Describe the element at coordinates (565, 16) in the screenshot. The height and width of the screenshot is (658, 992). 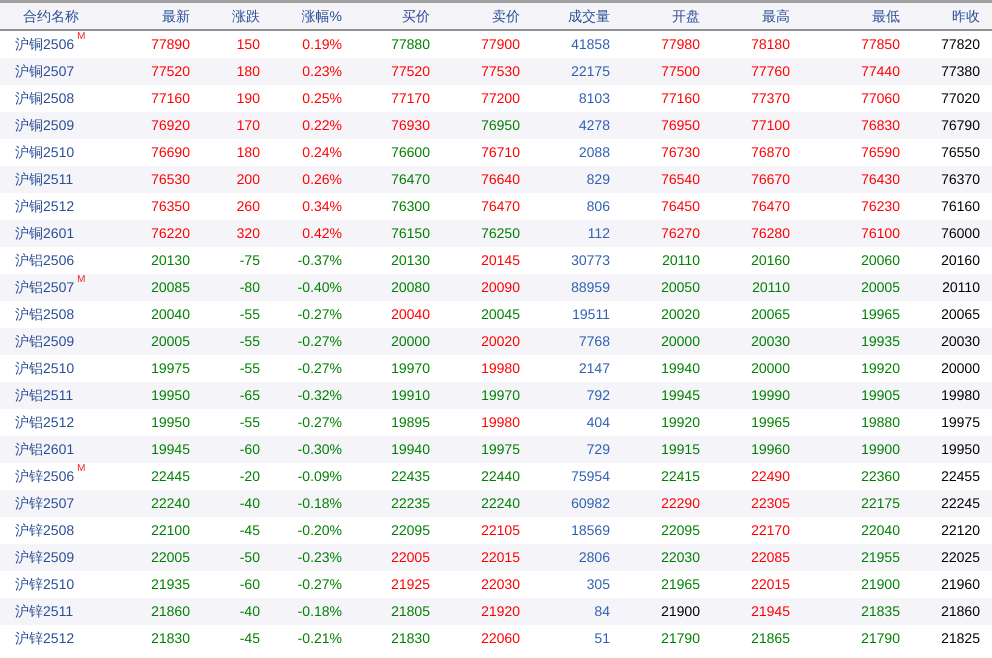
I see `column-header: 成交量` at that location.